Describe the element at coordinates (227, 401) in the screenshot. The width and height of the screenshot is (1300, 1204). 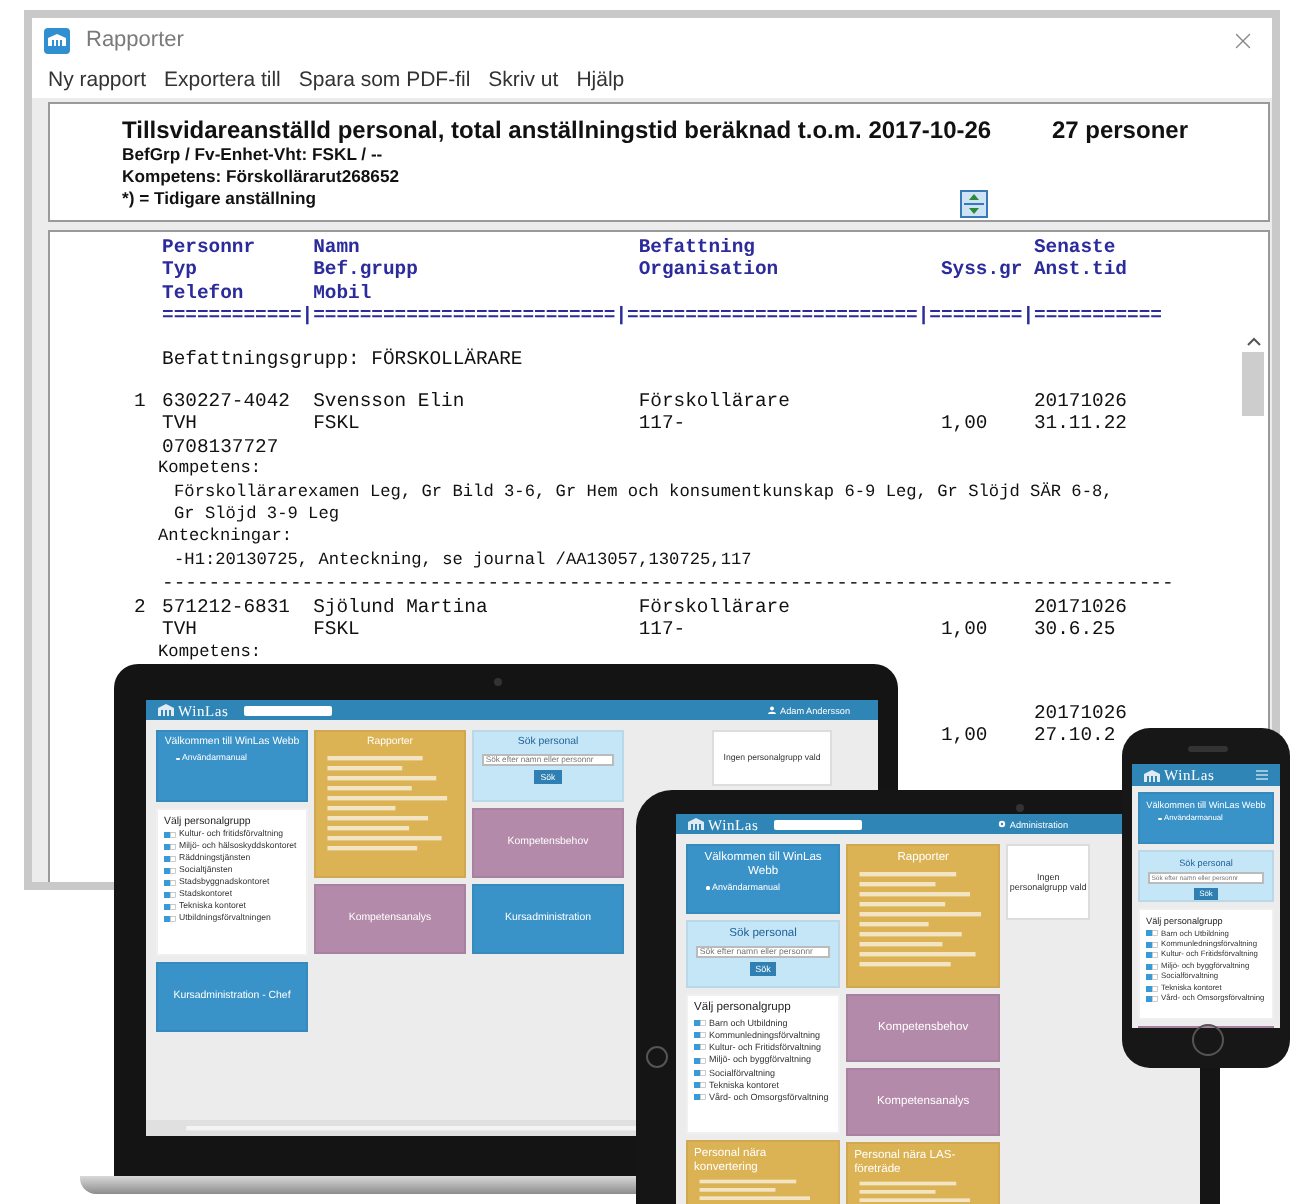
I see `table-cell-text: 630227-4042` at that location.